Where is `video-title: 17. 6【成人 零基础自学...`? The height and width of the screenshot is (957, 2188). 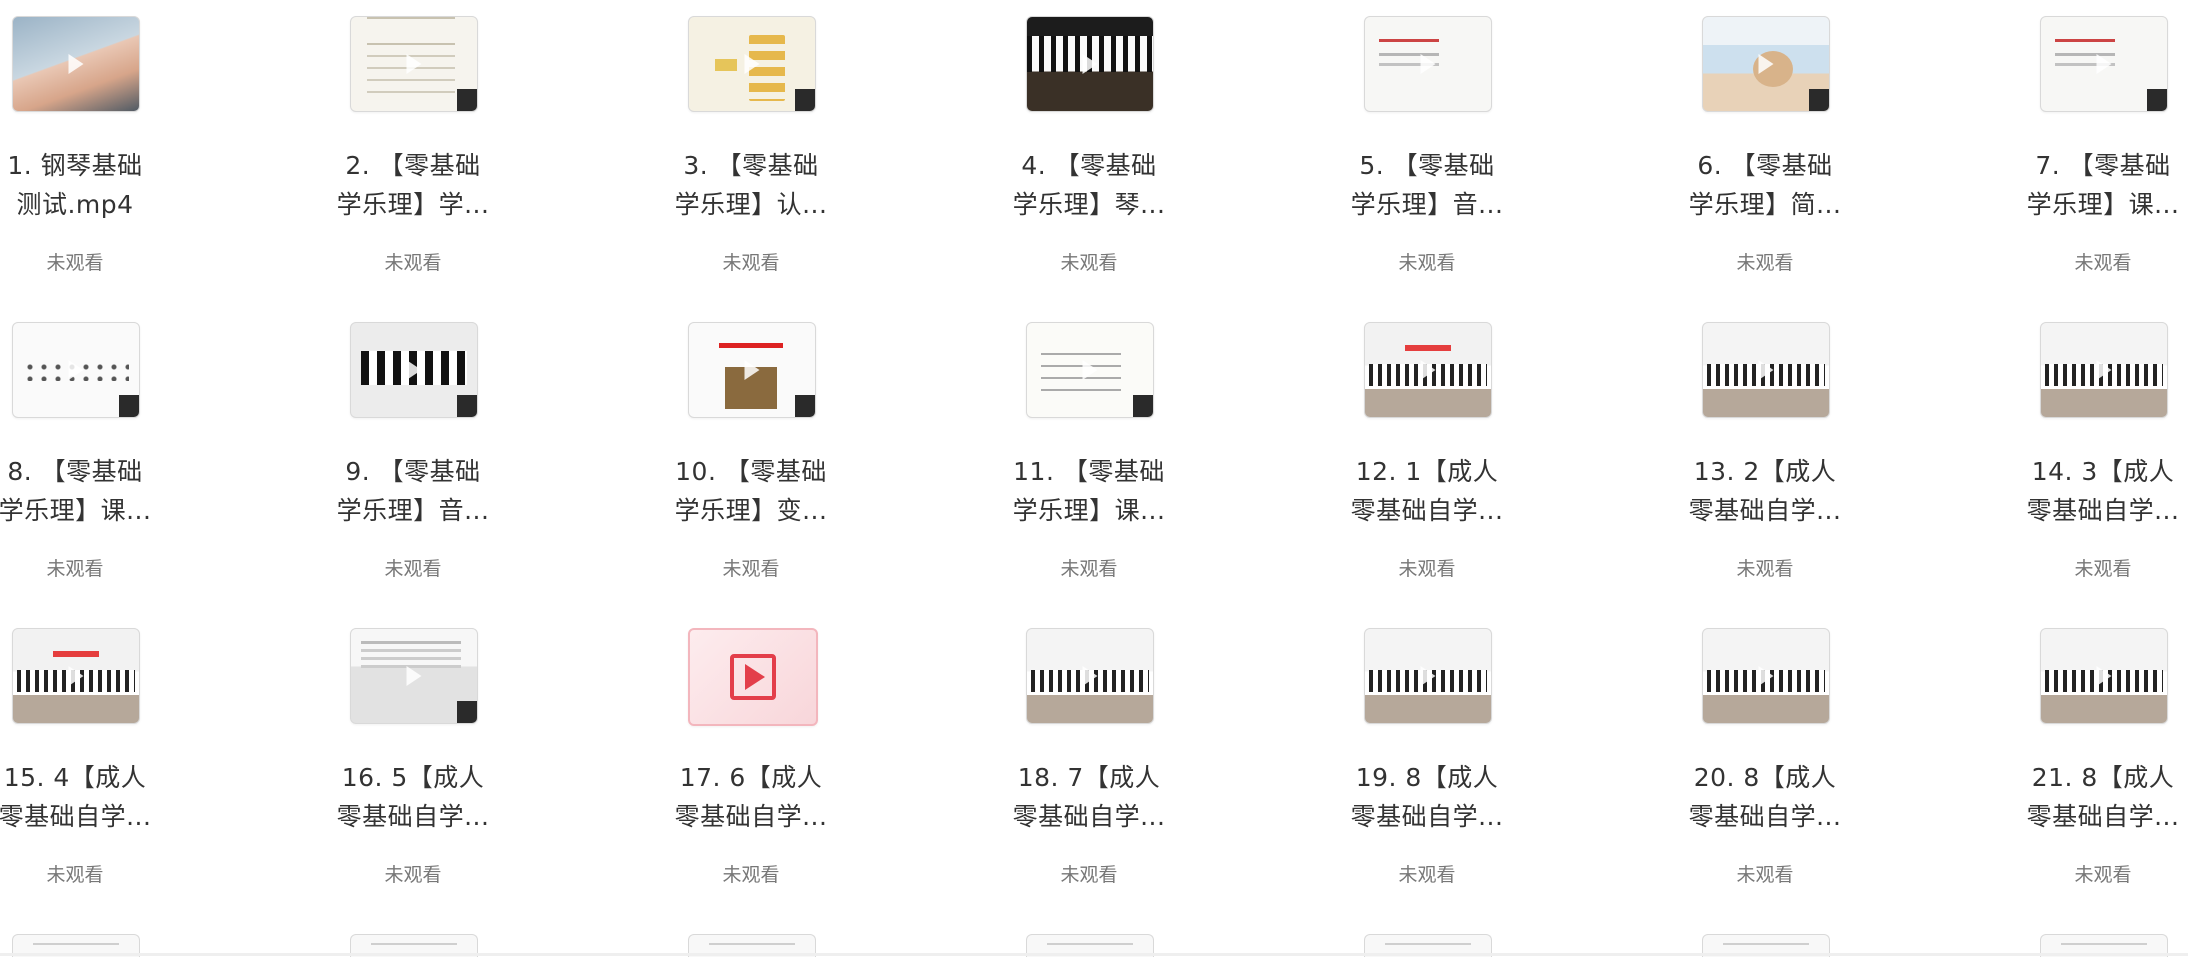
video-title: 17. 6【成人 零基础自学... is located at coordinates (751, 797).